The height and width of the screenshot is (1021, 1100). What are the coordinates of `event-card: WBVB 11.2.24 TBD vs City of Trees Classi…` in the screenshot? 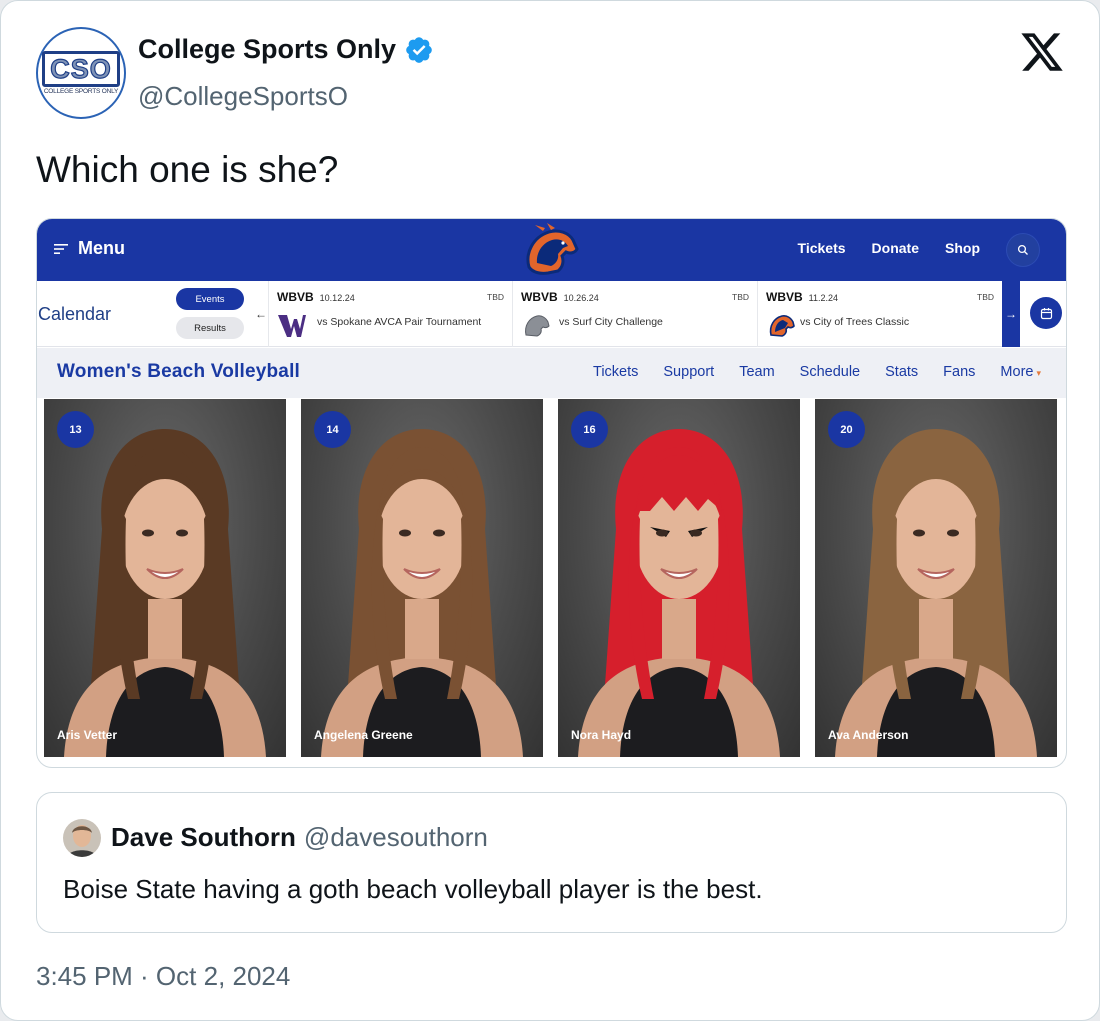 It's located at (879, 314).